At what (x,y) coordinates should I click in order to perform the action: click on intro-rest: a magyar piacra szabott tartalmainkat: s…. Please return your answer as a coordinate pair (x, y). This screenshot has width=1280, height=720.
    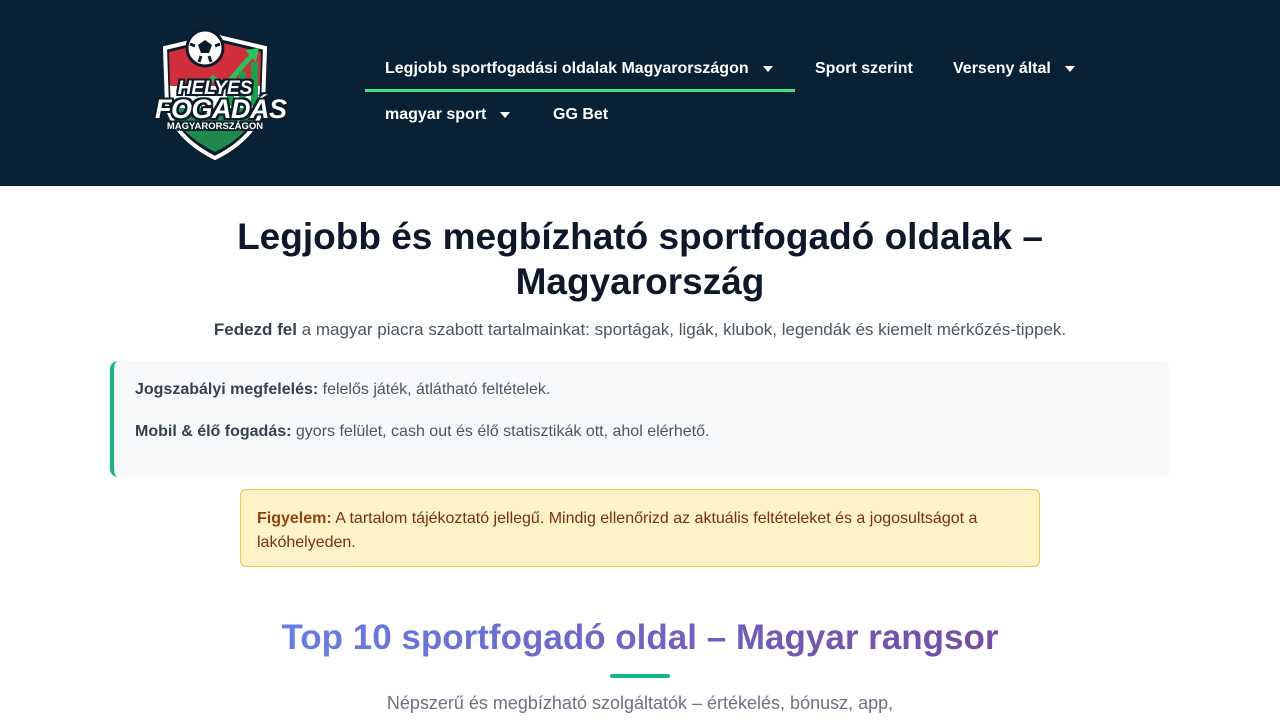
    Looking at the image, I should click on (681, 329).